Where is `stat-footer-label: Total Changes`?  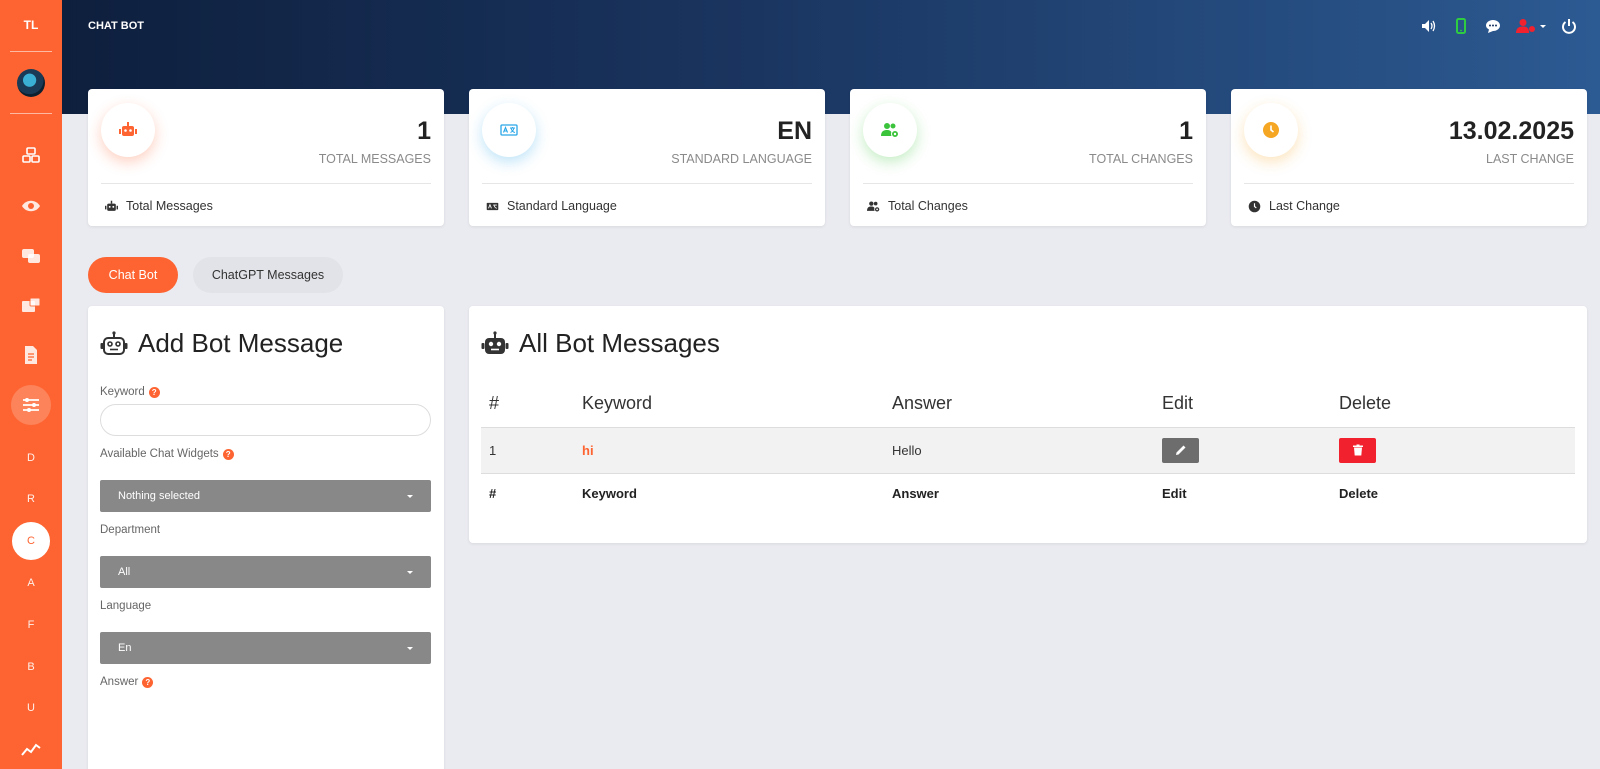
stat-footer-label: Total Changes is located at coordinates (928, 206).